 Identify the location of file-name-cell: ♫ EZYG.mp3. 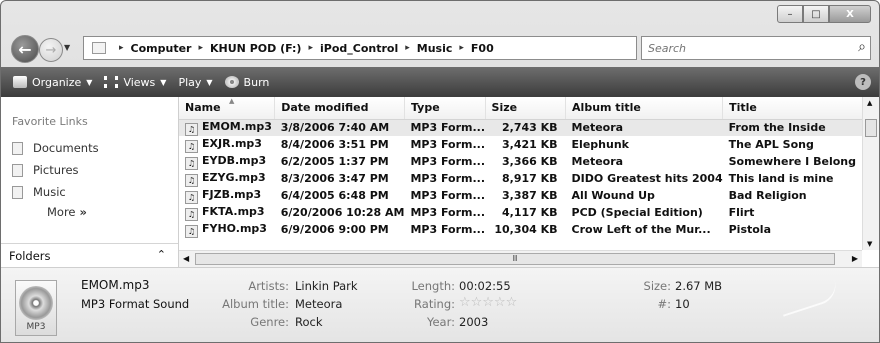
(227, 178).